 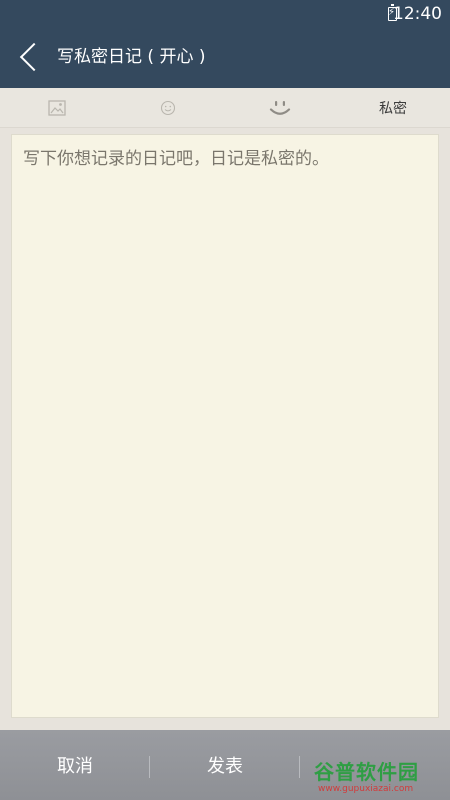 I want to click on mood-button, so click(x=280, y=108).